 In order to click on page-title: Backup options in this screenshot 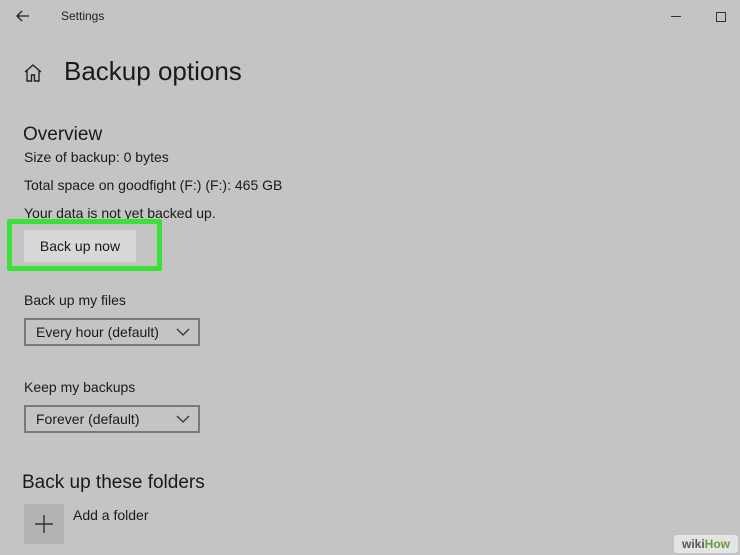, I will do `click(153, 71)`.